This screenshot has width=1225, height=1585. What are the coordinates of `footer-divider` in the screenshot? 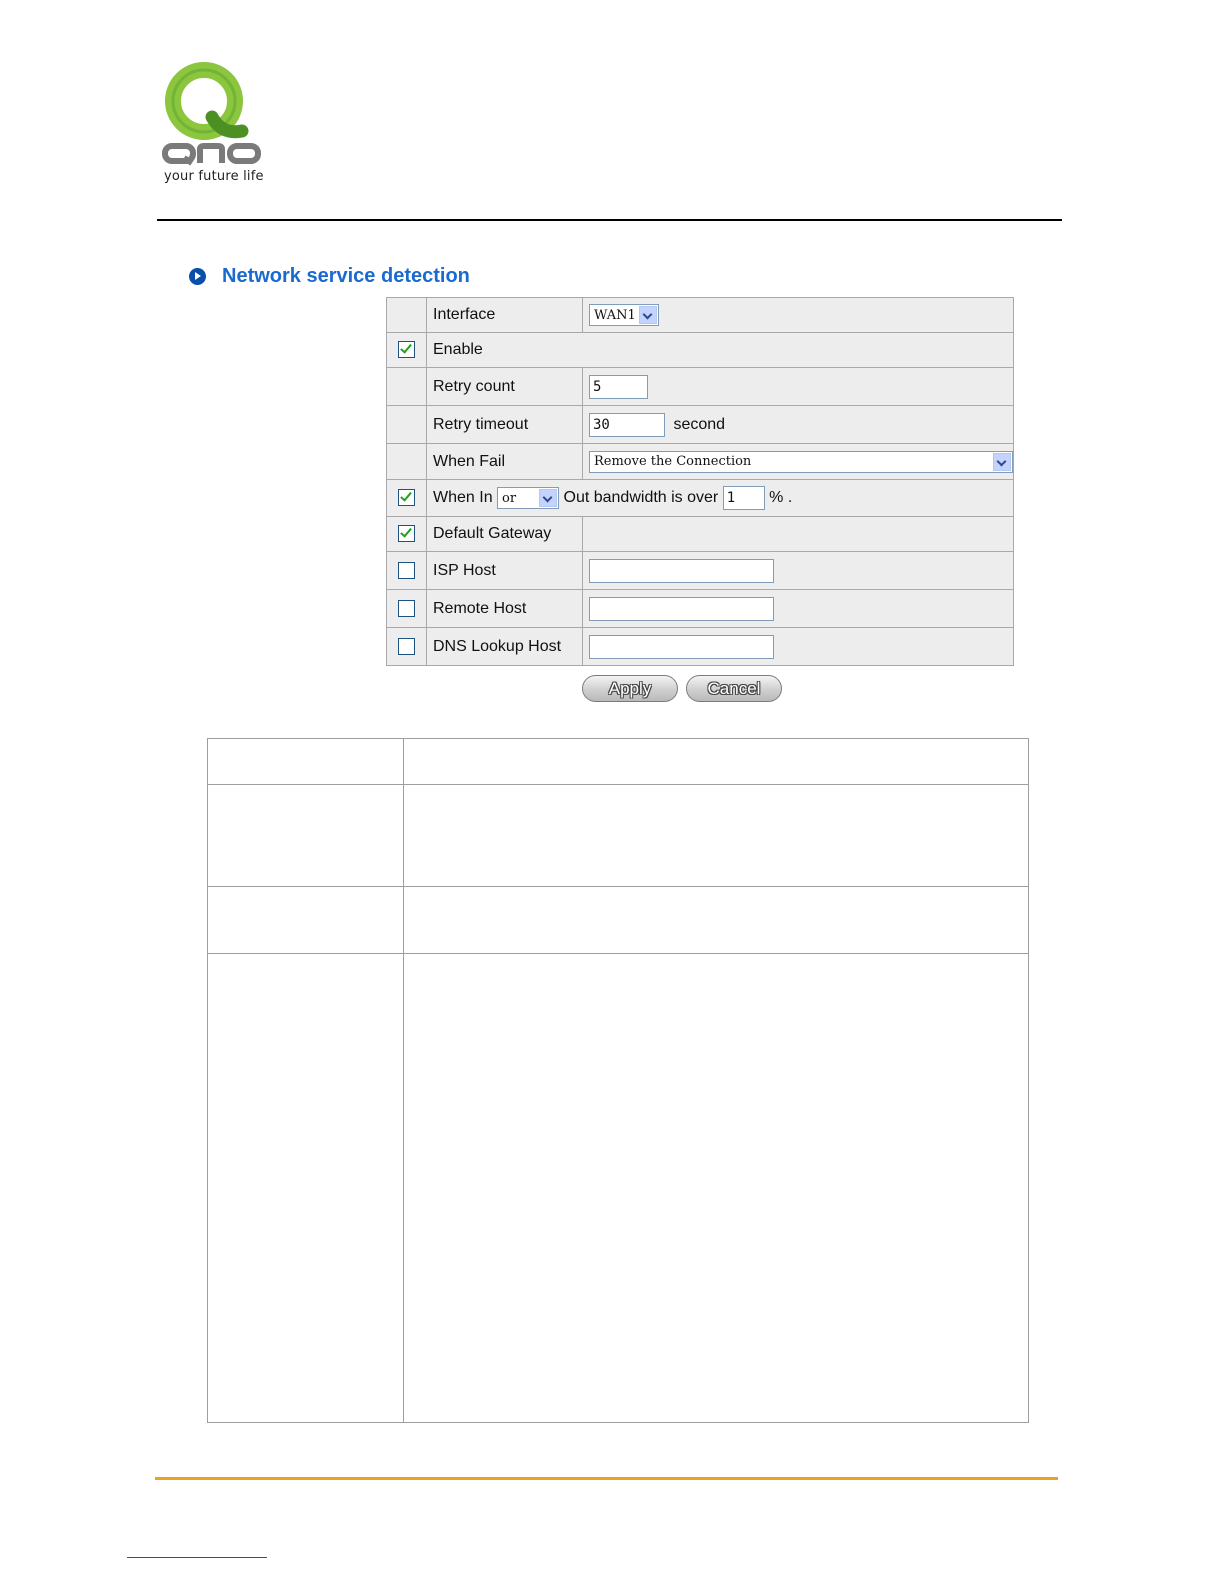 It's located at (606, 1478).